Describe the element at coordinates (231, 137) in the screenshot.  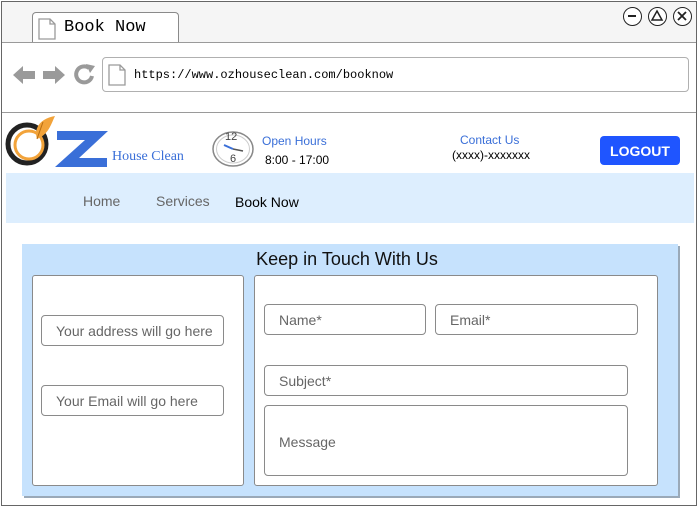
I see `clock-12: 12` at that location.